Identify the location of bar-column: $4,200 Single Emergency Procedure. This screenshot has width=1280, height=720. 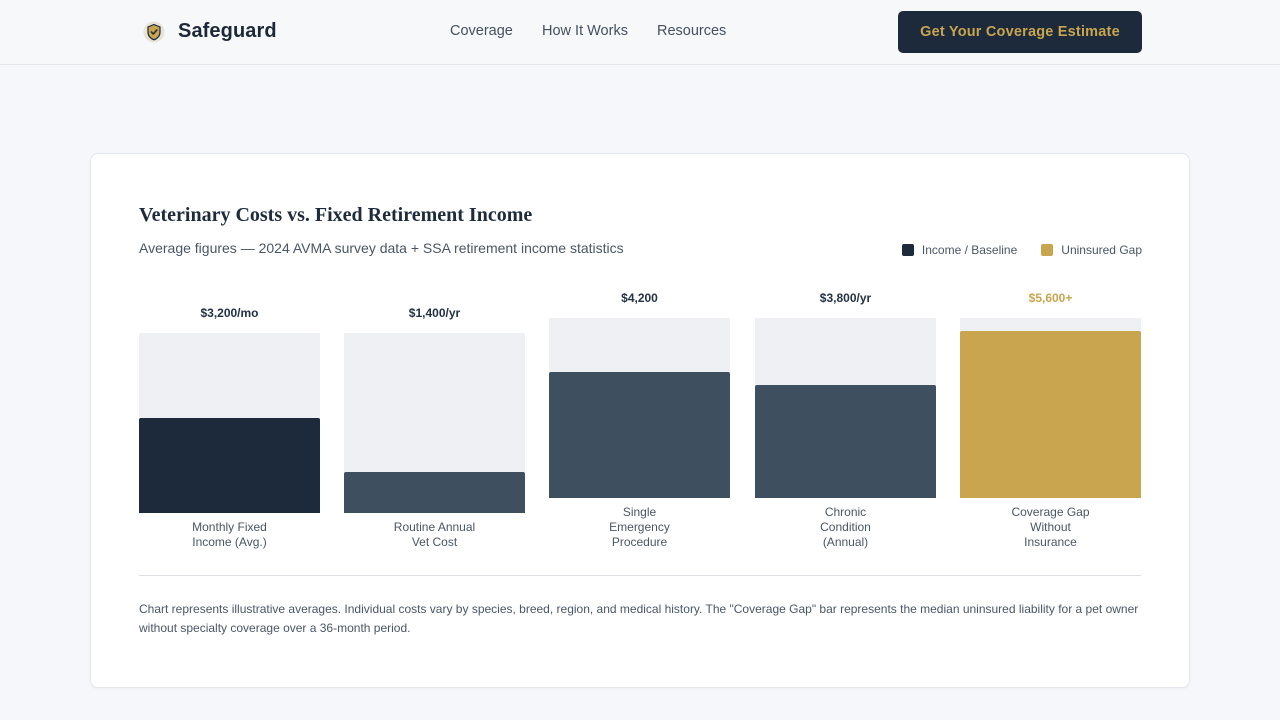
(639, 364).